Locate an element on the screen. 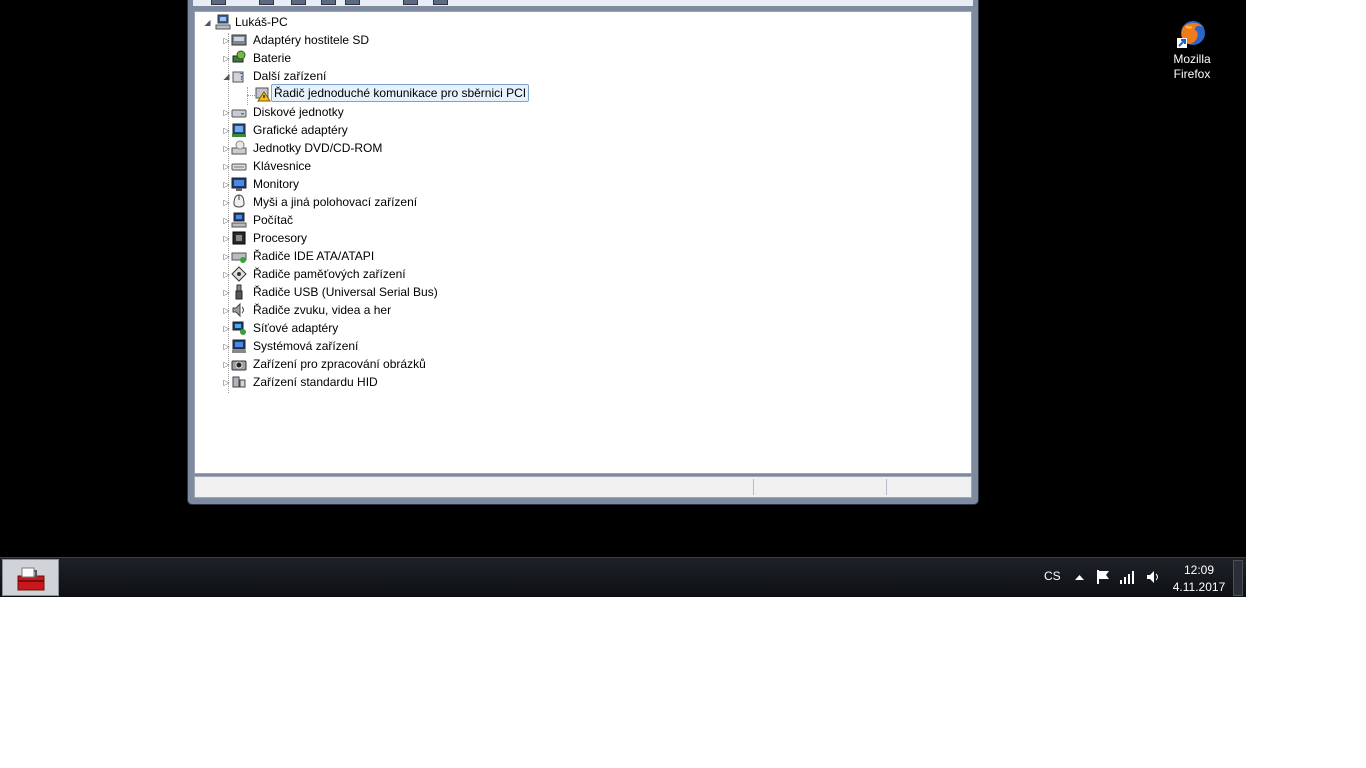 The width and height of the screenshot is (1366, 768). tree-category-label: Grafické adaptéry is located at coordinates (300, 130).